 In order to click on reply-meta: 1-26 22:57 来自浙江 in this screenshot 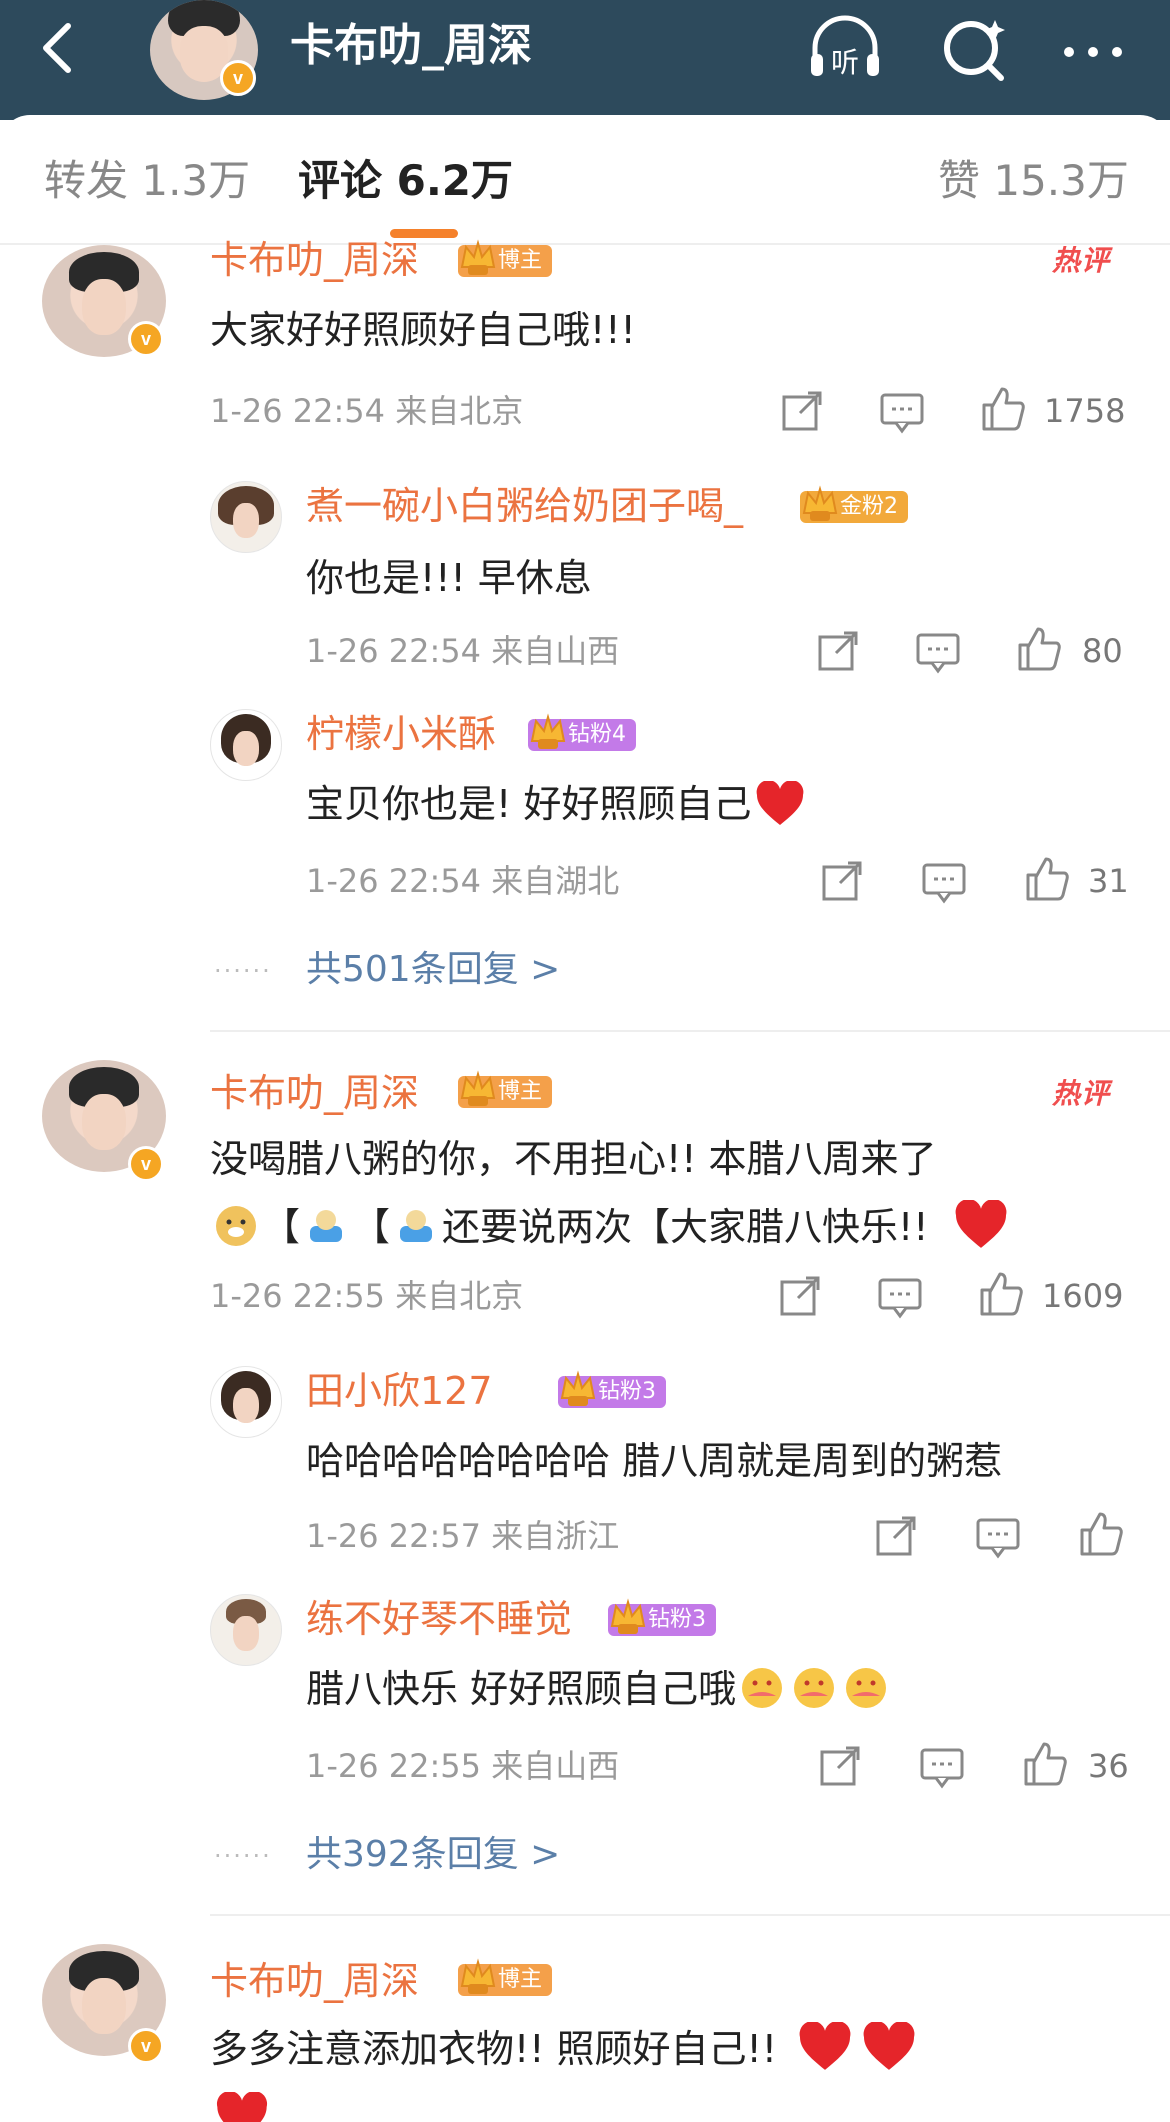, I will do `click(463, 1536)`.